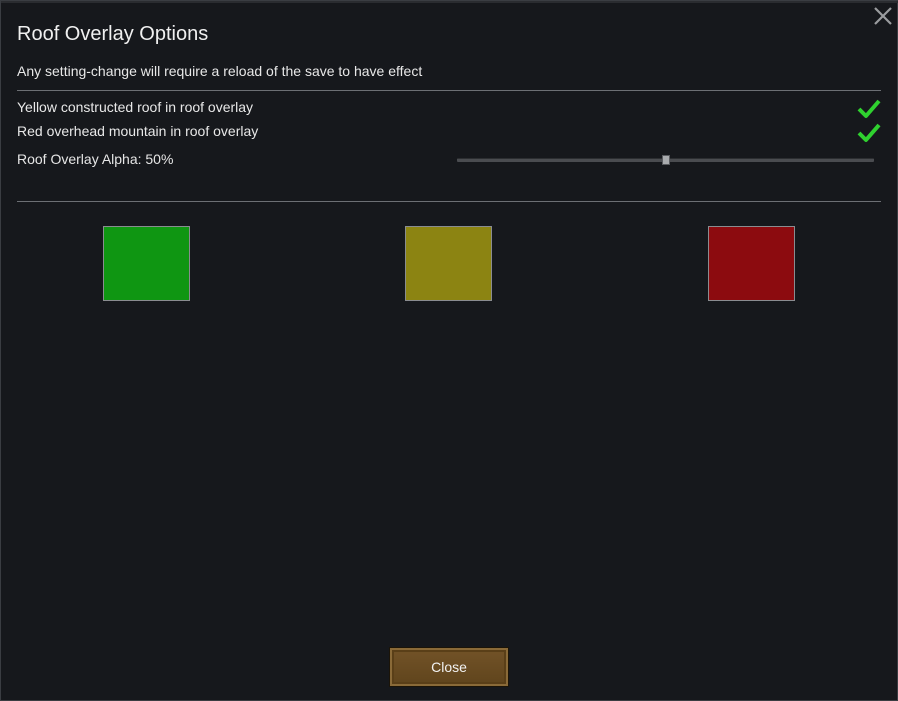  What do you see at coordinates (113, 34) in the screenshot?
I see `dialog-title: Roof Overlay Options` at bounding box center [113, 34].